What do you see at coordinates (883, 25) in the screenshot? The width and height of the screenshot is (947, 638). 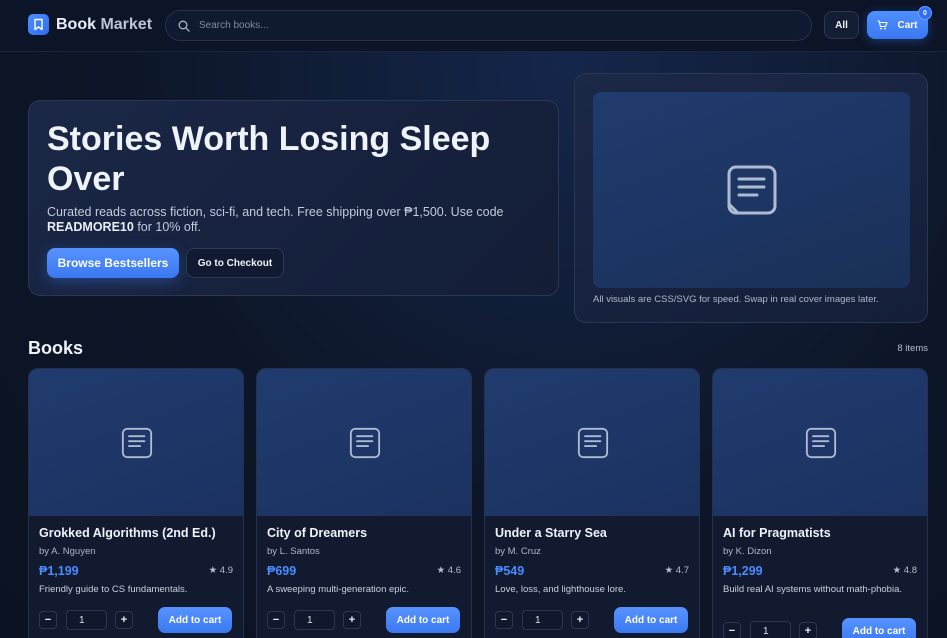 I see `cart-icon` at bounding box center [883, 25].